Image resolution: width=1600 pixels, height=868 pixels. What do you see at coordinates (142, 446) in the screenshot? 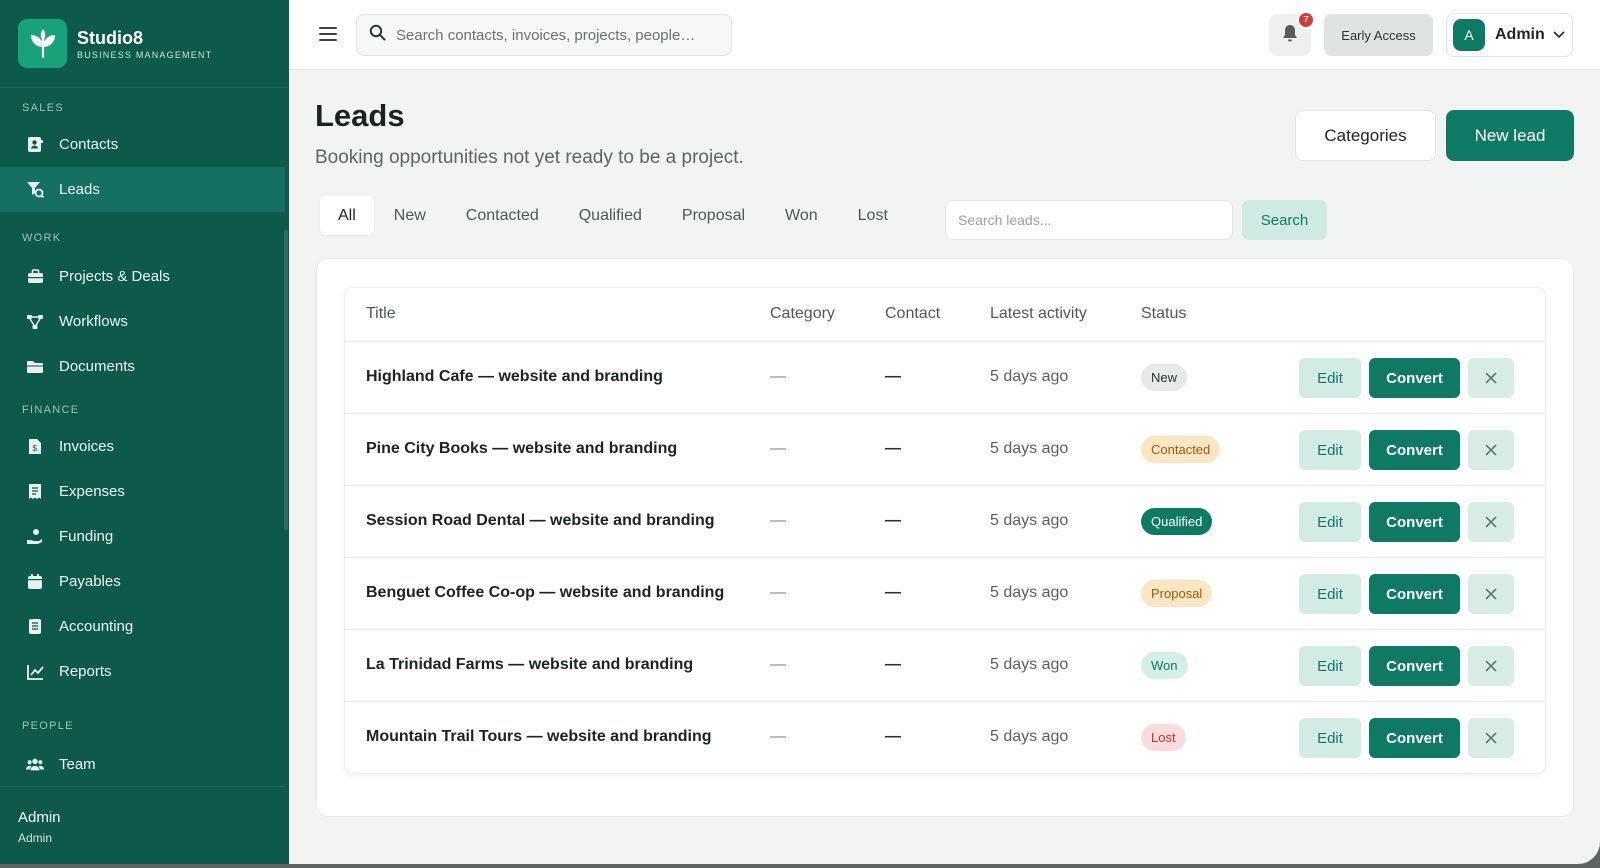
I see `sidebar-item-invoices: $ Invoices` at bounding box center [142, 446].